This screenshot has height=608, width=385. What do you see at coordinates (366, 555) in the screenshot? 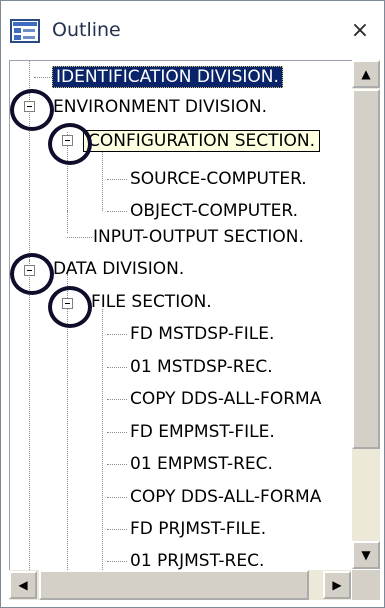
I see `scroll-down-button: ▼` at bounding box center [366, 555].